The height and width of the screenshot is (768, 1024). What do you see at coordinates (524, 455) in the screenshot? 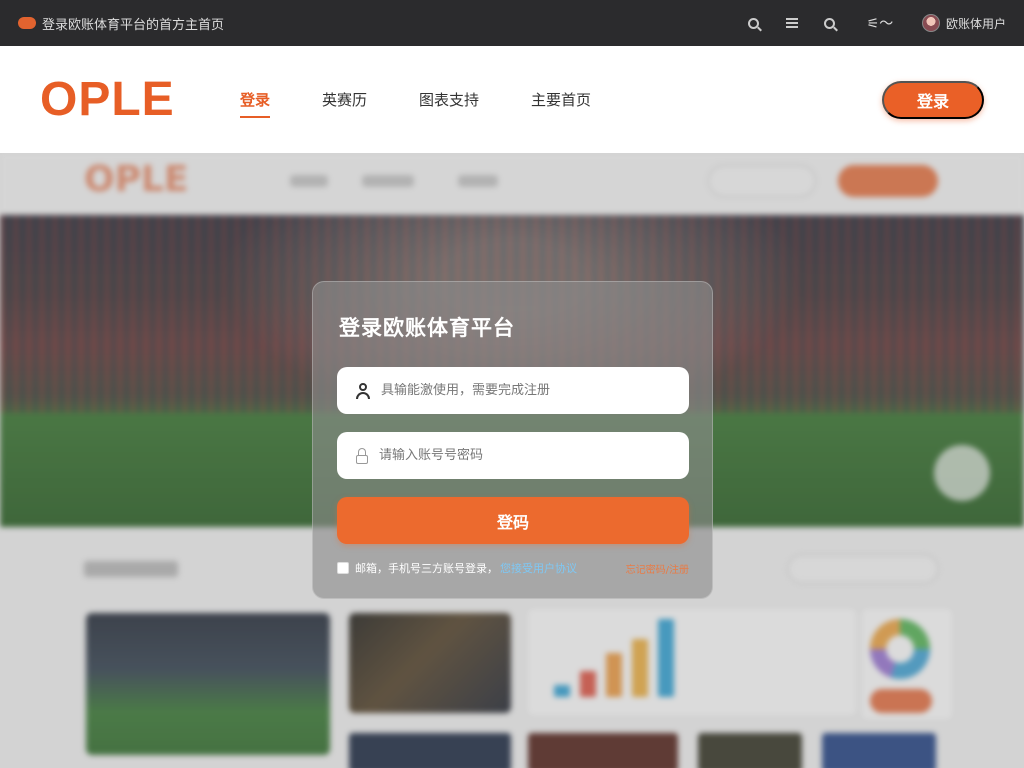
I see `password-input` at bounding box center [524, 455].